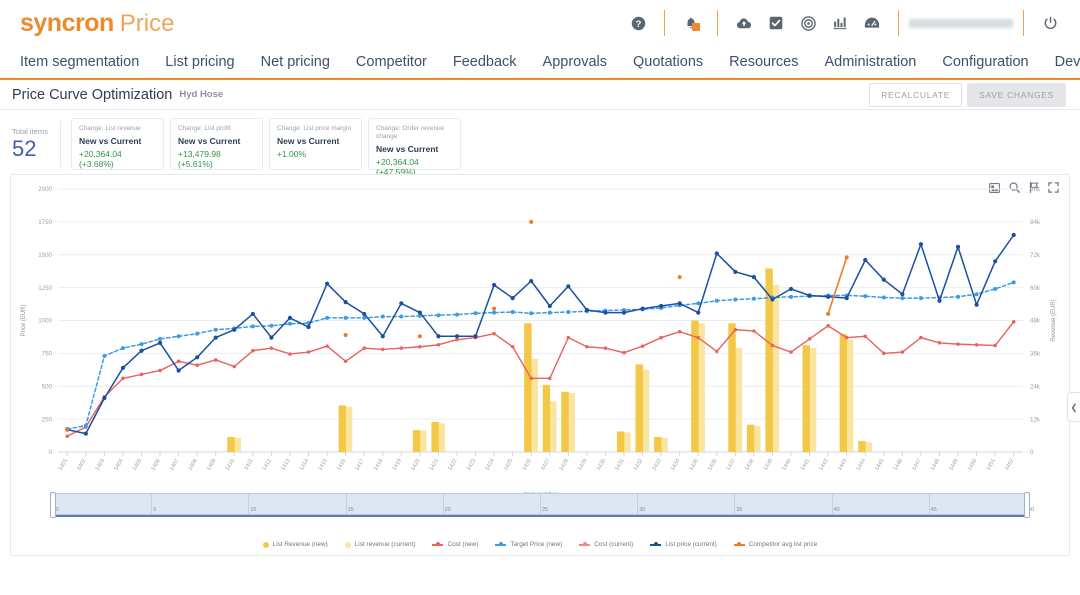  I want to click on range-tick-label: 20, so click(447, 510).